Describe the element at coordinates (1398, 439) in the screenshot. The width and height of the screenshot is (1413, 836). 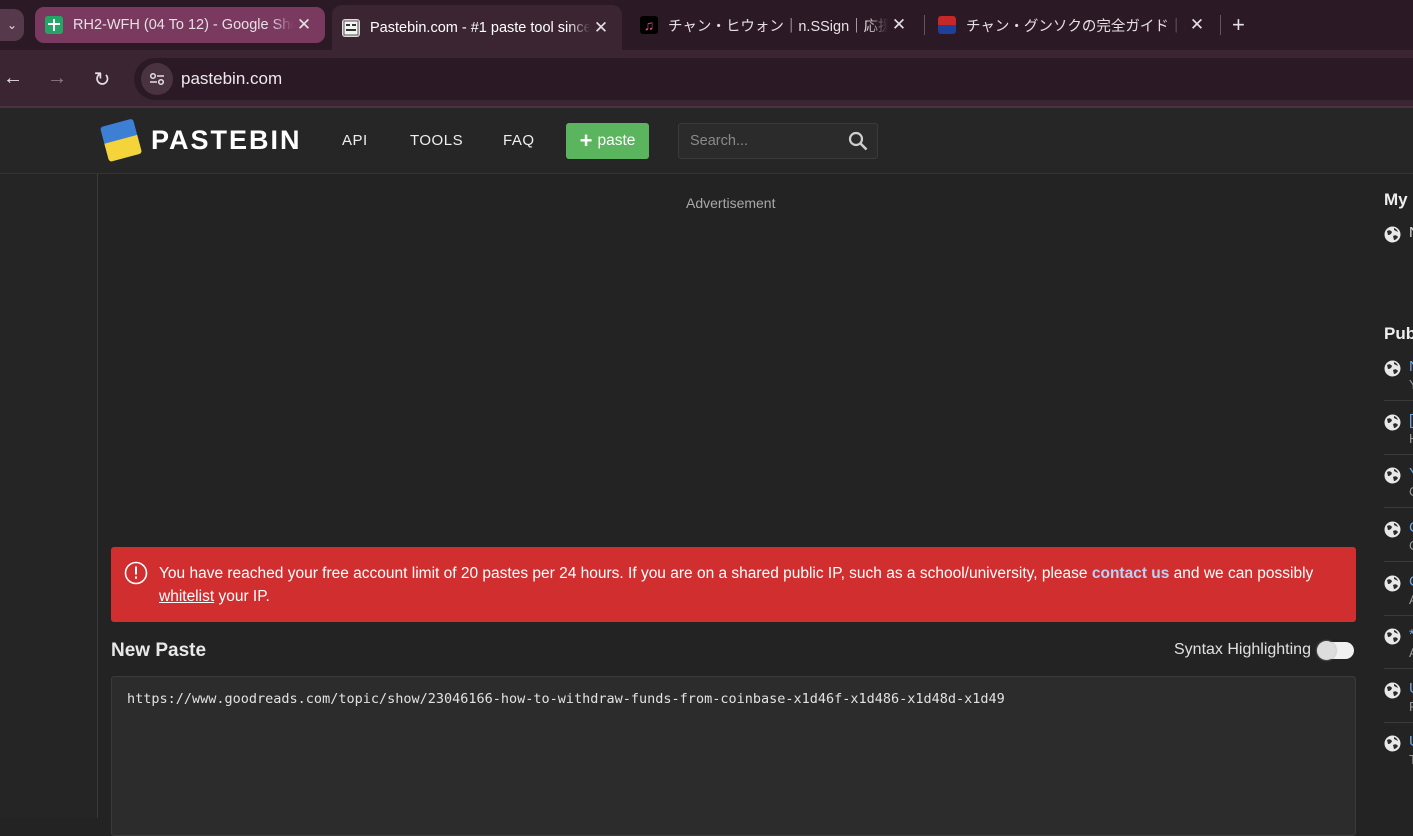
I see `public-paste-item: [H` at that location.